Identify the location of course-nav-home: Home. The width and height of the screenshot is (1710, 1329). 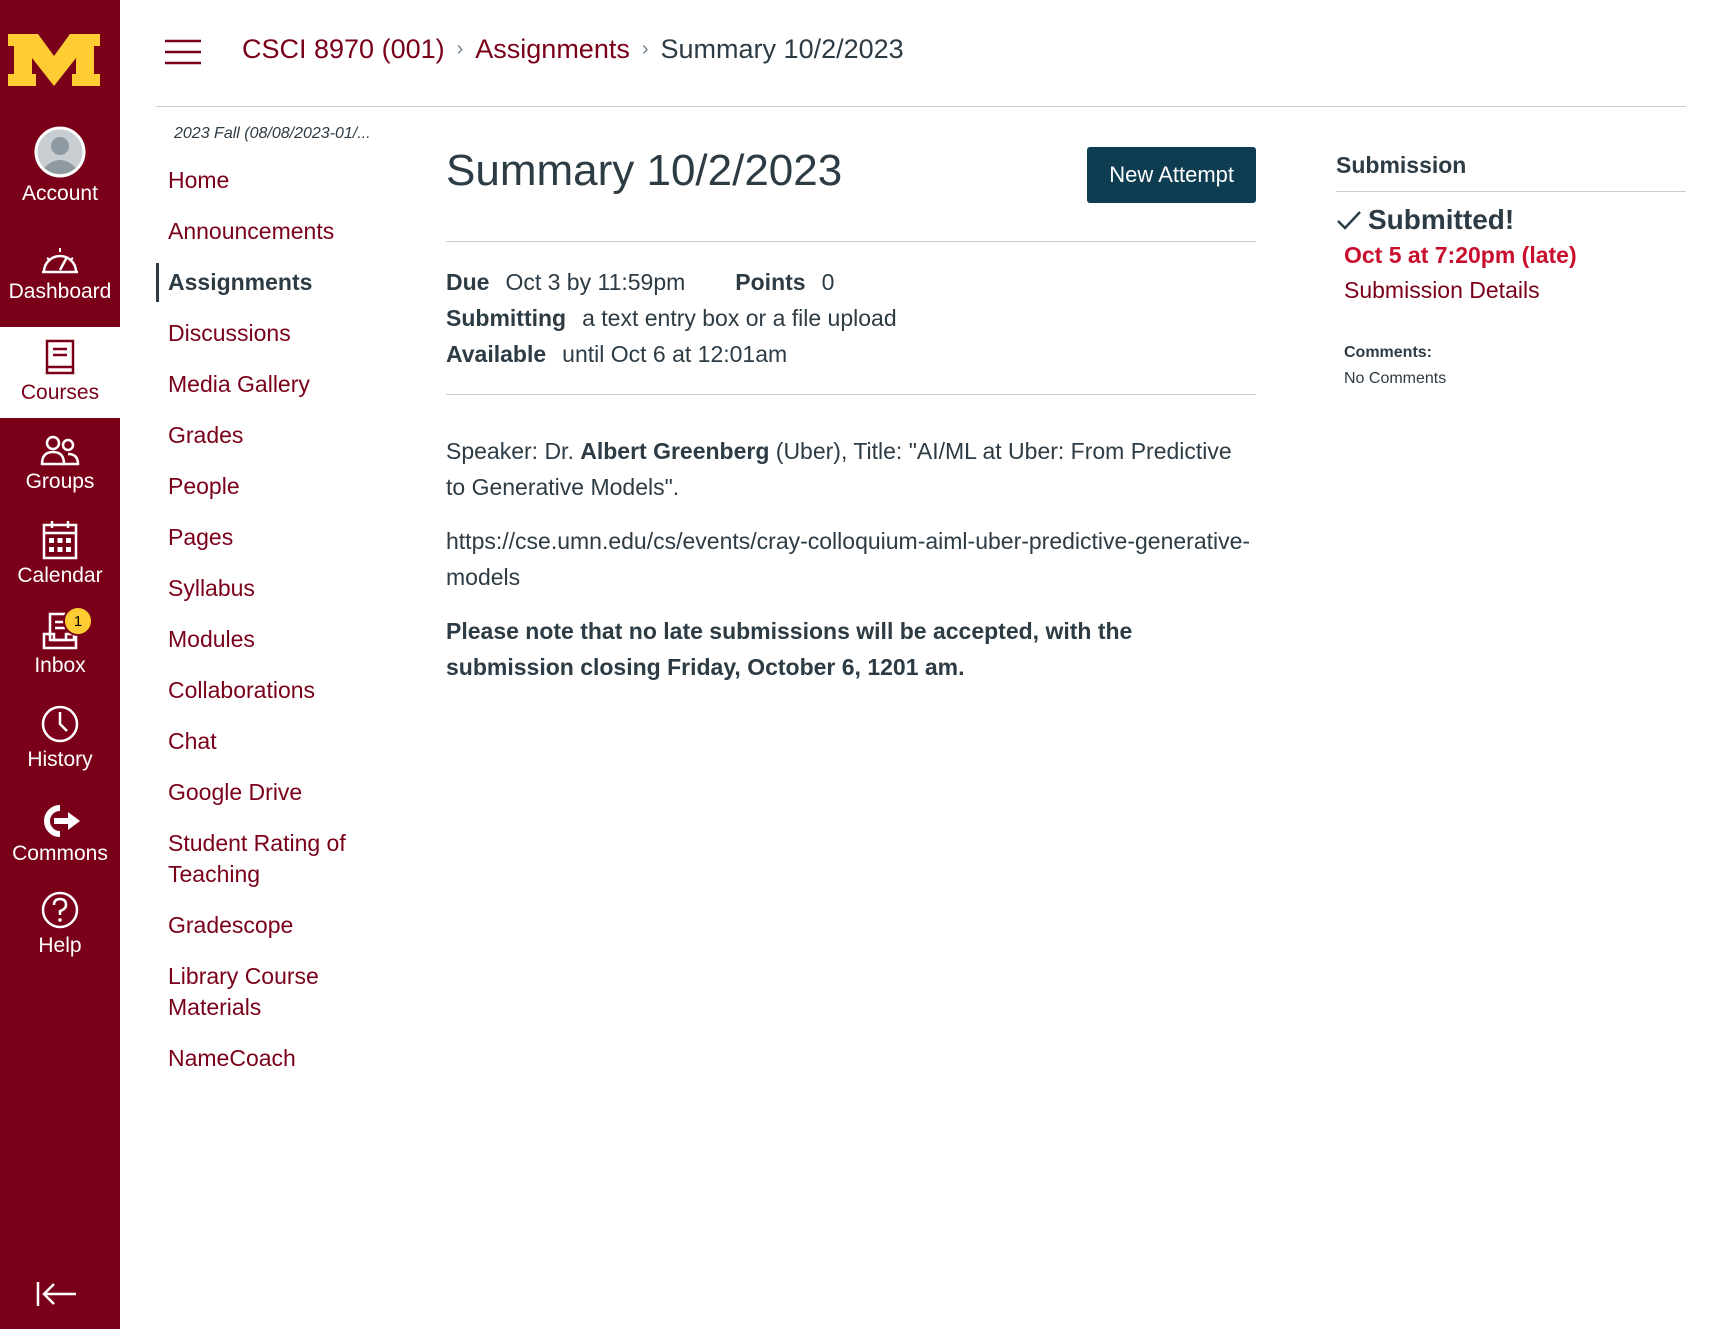
(281, 180).